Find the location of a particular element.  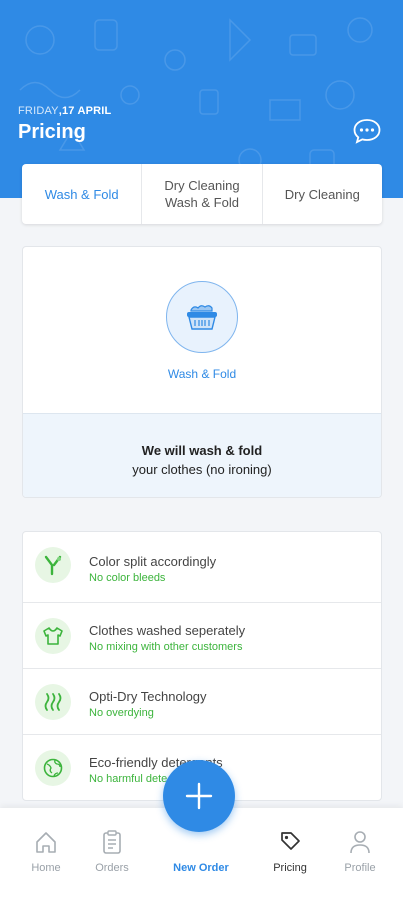

tag-icon is located at coordinates (290, 841).